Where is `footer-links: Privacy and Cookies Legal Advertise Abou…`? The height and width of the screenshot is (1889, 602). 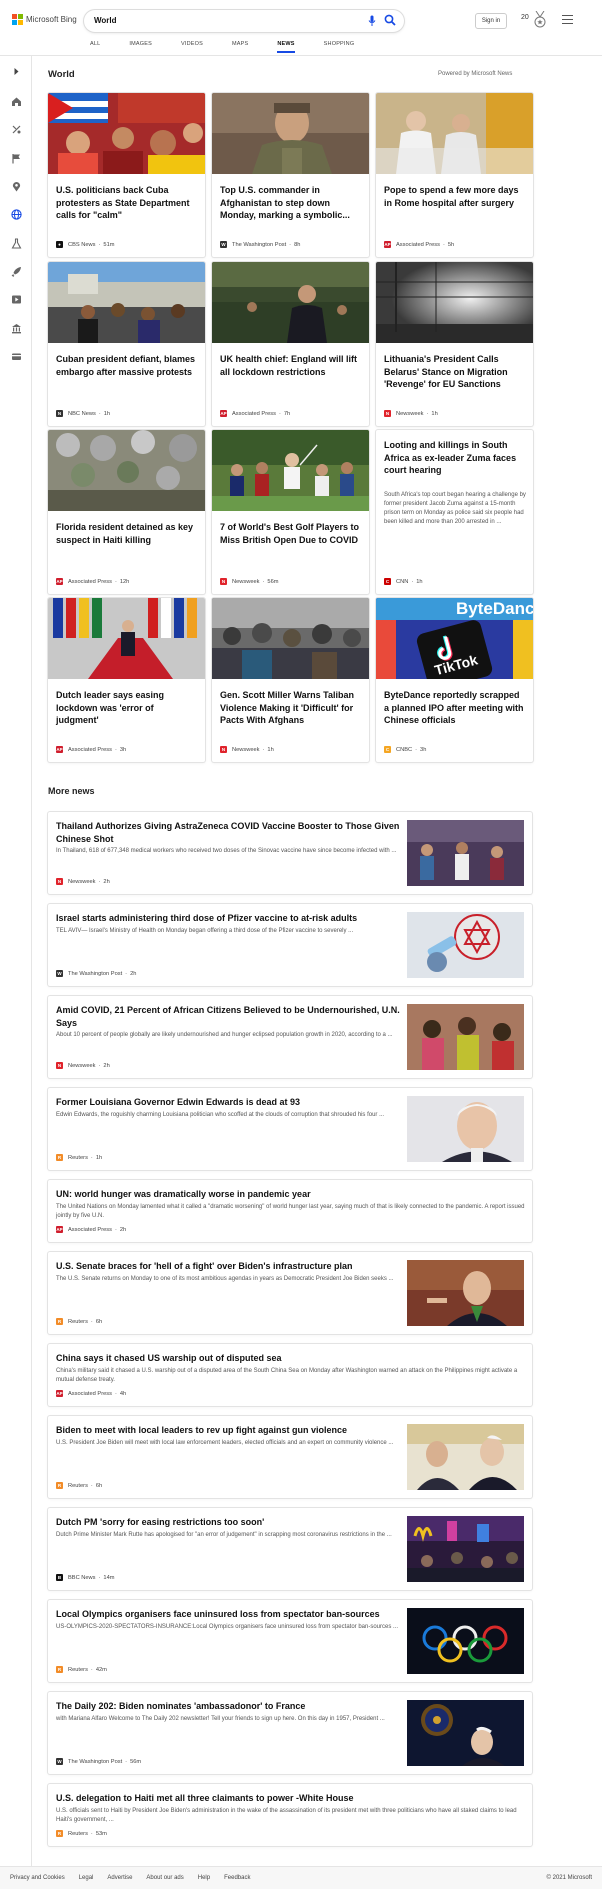 footer-links: Privacy and Cookies Legal Advertise Abou… is located at coordinates (137, 1878).